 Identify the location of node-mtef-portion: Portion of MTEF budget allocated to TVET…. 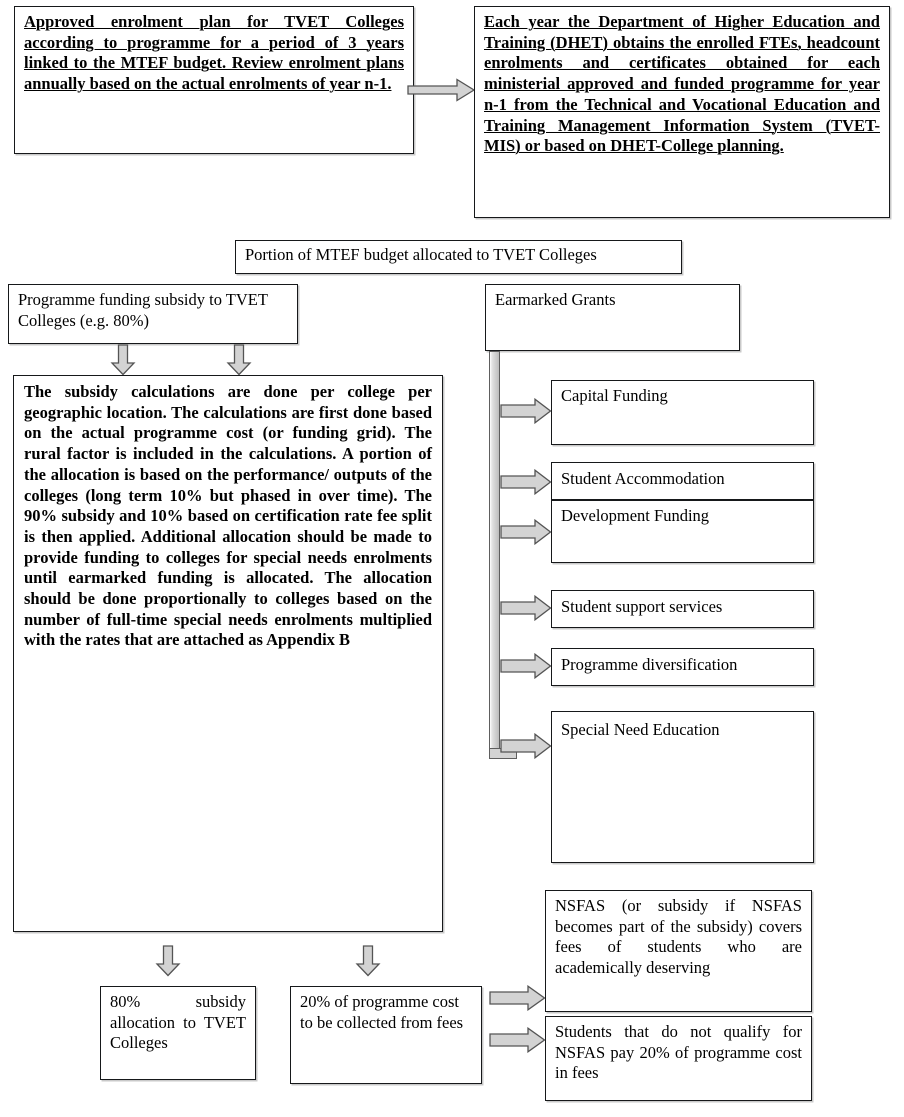
(458, 257).